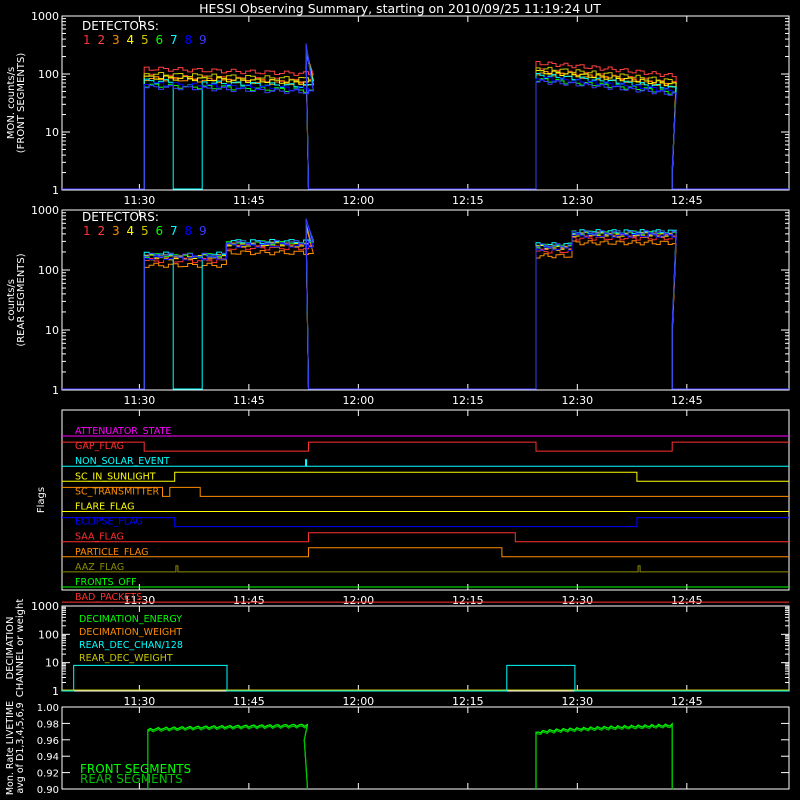 Image resolution: width=800 pixels, height=800 pixels. Describe the element at coordinates (111, 552) in the screenshot. I see `flag-label-particle_flag: PARTICLE_FLAG` at that location.